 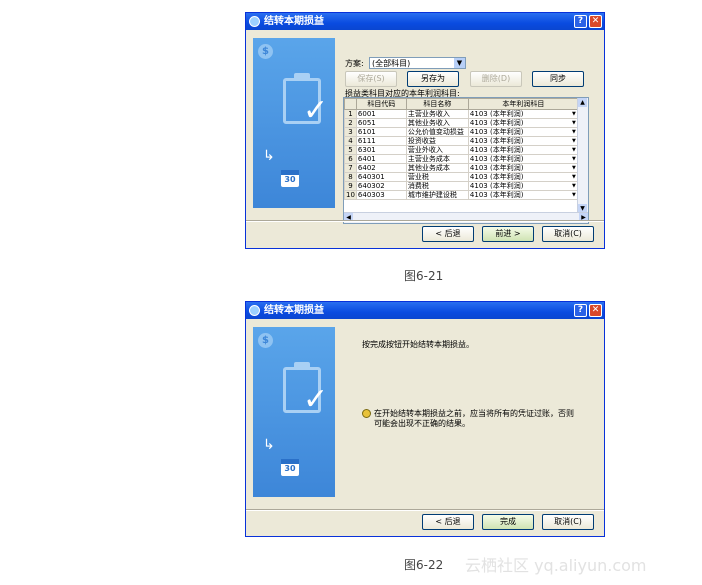 What do you see at coordinates (523, 104) in the screenshot?
I see `column-header: 本年利润科目` at bounding box center [523, 104].